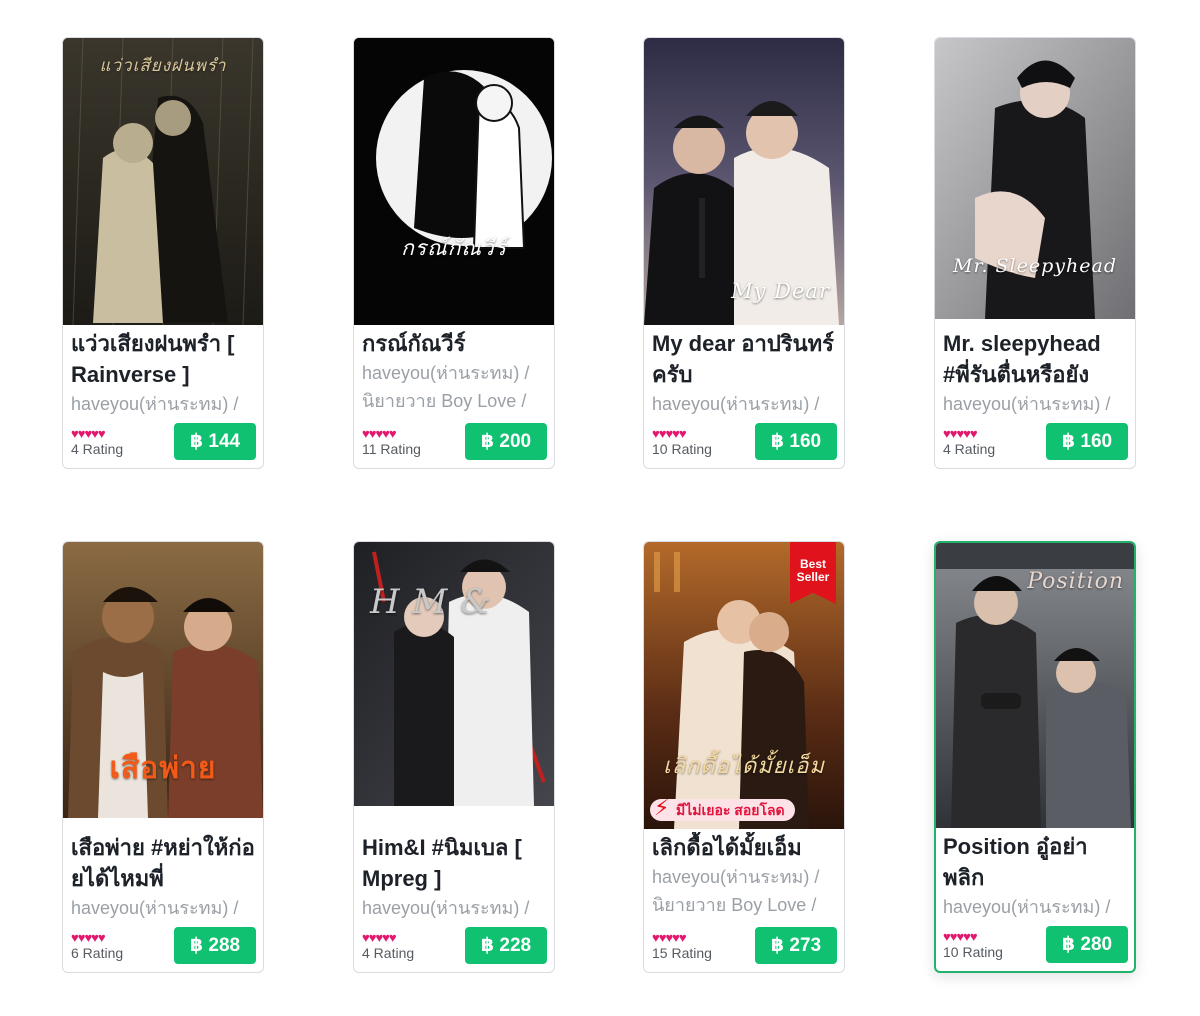 Image resolution: width=1200 pixels, height=1016 pixels. Describe the element at coordinates (744, 766) in the screenshot. I see `cover-title-text: เลิกดื้อได้มั้ยเอ็ม` at that location.